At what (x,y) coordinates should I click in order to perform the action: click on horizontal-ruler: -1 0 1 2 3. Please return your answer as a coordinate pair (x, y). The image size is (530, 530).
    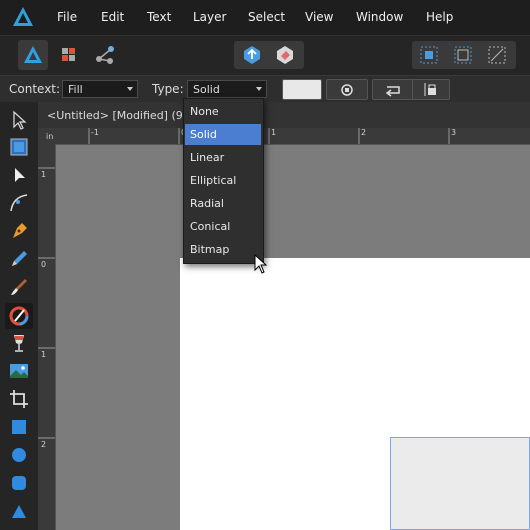
    Looking at the image, I should click on (292, 136).